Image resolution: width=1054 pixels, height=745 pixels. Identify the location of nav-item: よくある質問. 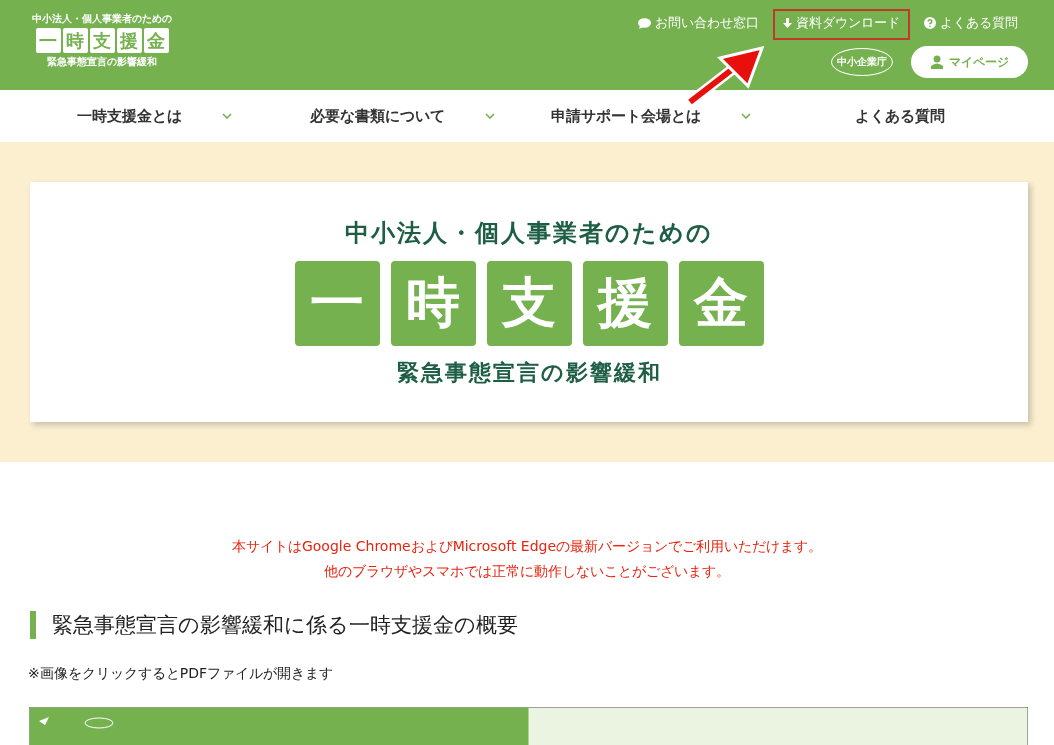
(899, 116).